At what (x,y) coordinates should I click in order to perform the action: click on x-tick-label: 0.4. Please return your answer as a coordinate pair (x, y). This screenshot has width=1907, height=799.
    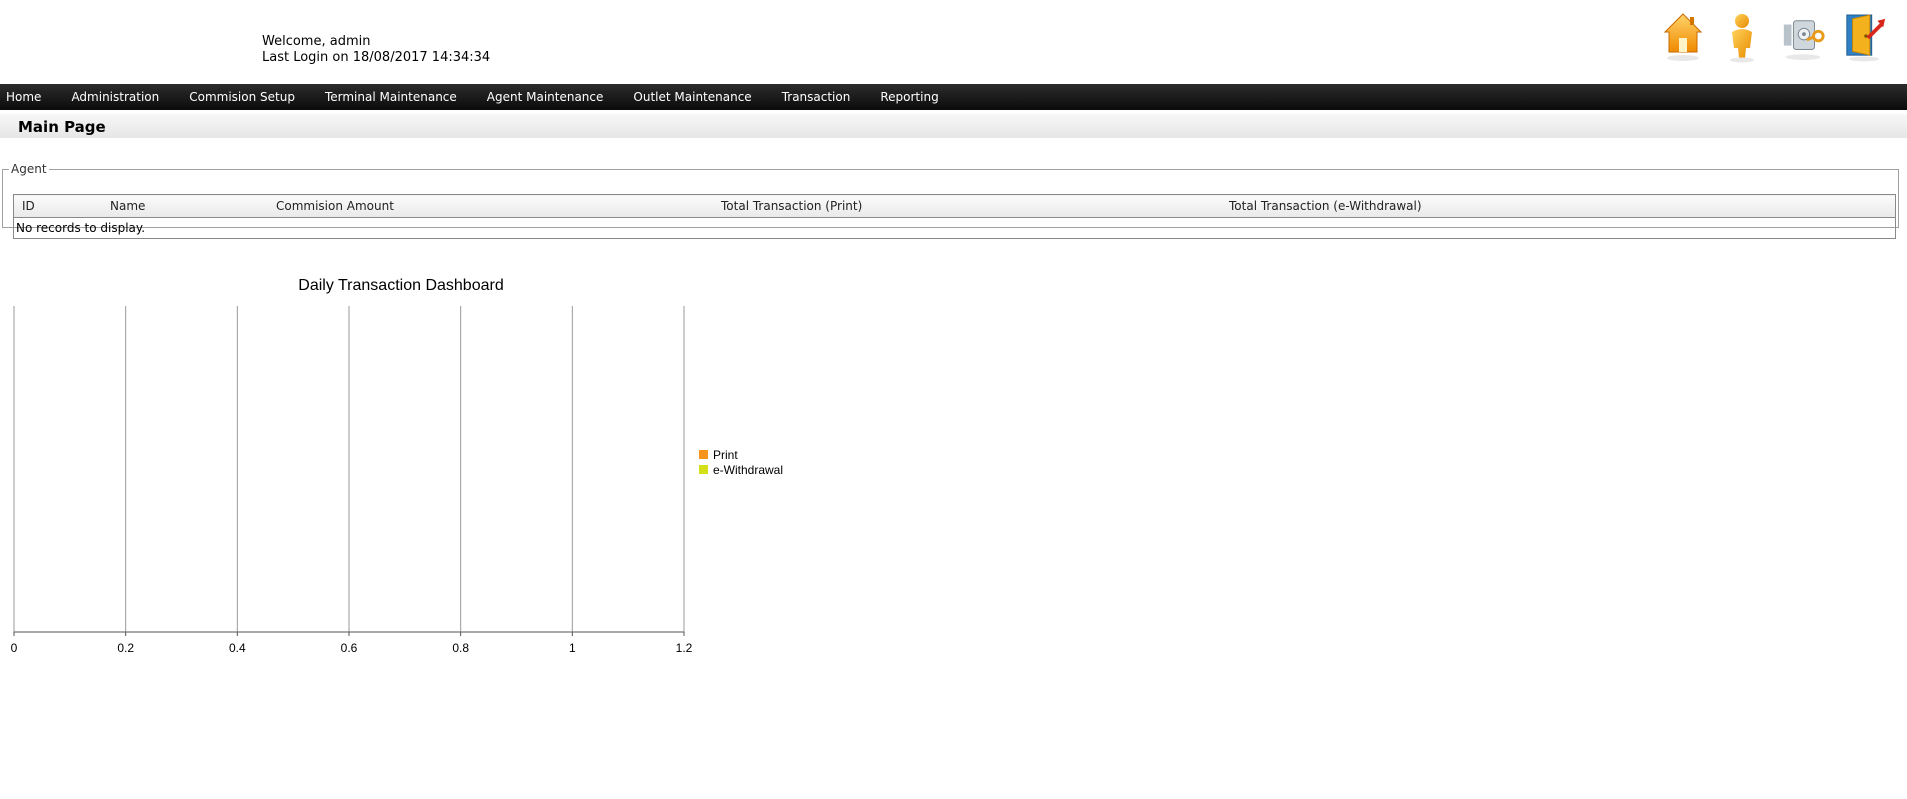
    Looking at the image, I should click on (237, 648).